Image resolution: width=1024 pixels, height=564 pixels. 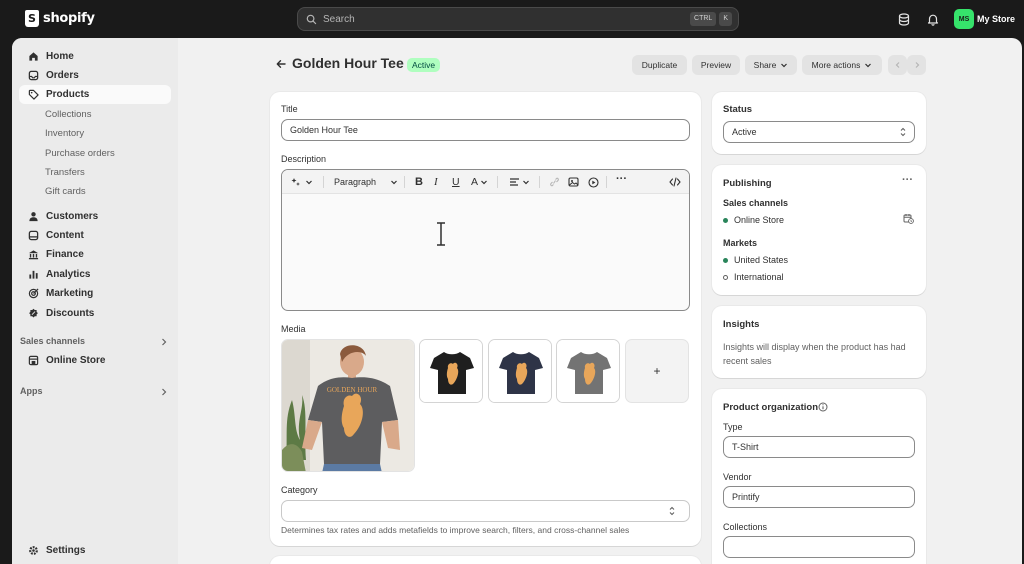 What do you see at coordinates (95, 254) in the screenshot?
I see `sidebar-item-finance: Finance` at bounding box center [95, 254].